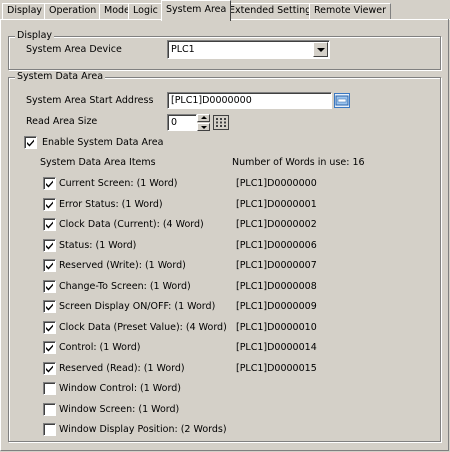 This screenshot has width=450, height=452. Describe the element at coordinates (276, 245) in the screenshot. I see `item-address: [PLC1]D0000006` at that location.